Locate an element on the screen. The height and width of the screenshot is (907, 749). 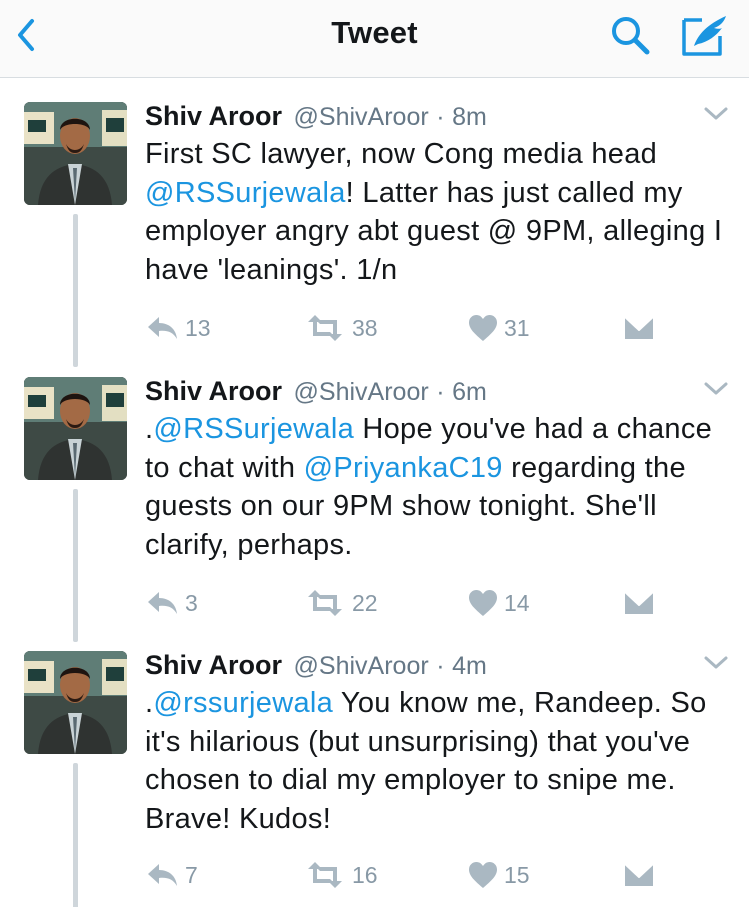
tweet-actions: 3 22 14 is located at coordinates (374, 603).